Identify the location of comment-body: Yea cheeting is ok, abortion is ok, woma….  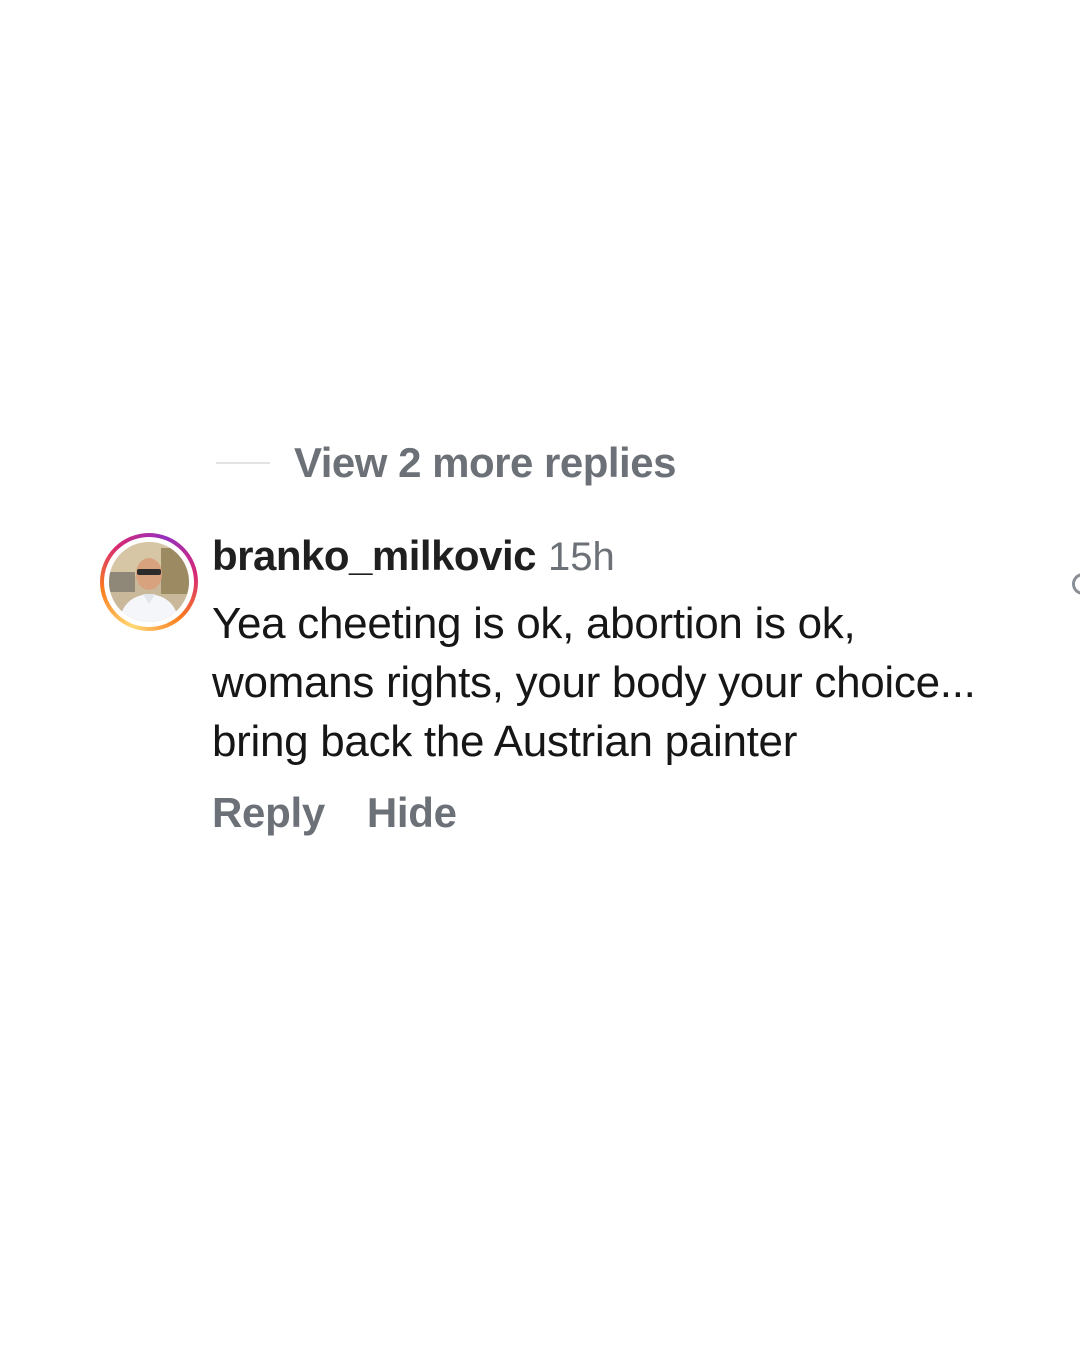
(594, 682).